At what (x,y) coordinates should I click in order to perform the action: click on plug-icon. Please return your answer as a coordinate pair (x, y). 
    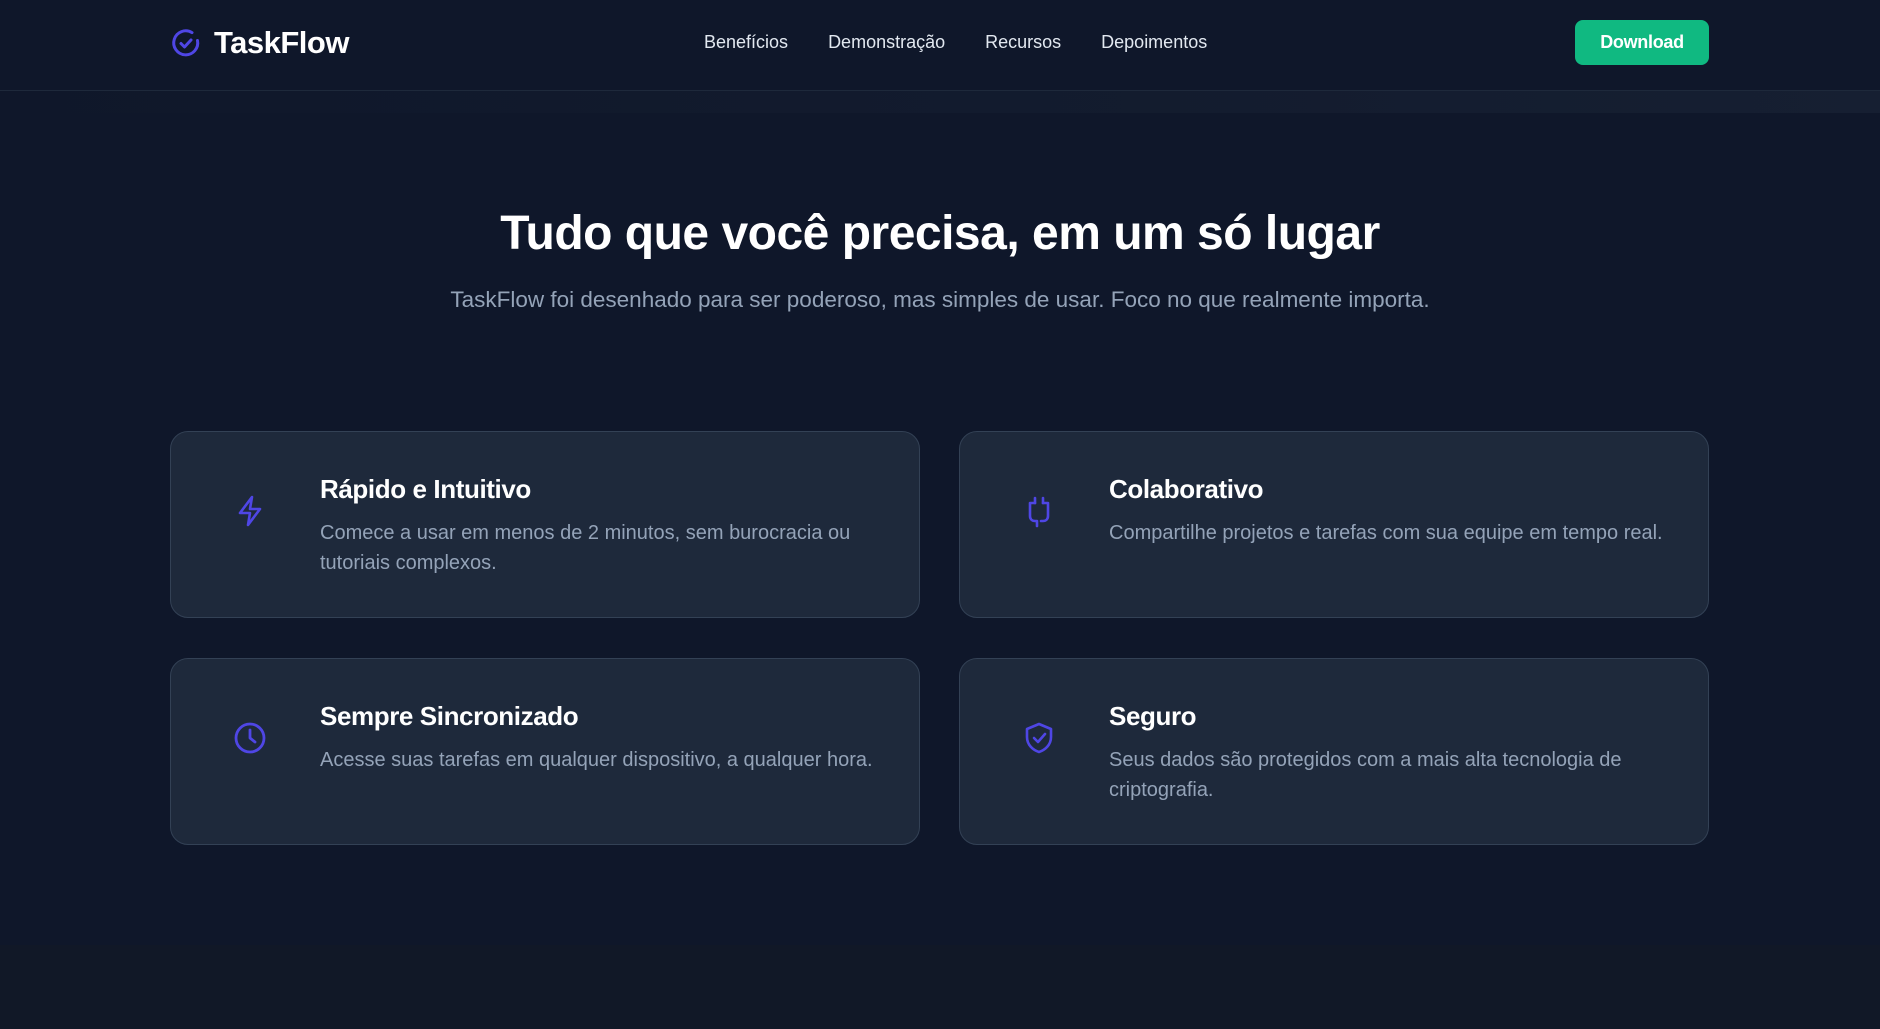
    Looking at the image, I should click on (1039, 511).